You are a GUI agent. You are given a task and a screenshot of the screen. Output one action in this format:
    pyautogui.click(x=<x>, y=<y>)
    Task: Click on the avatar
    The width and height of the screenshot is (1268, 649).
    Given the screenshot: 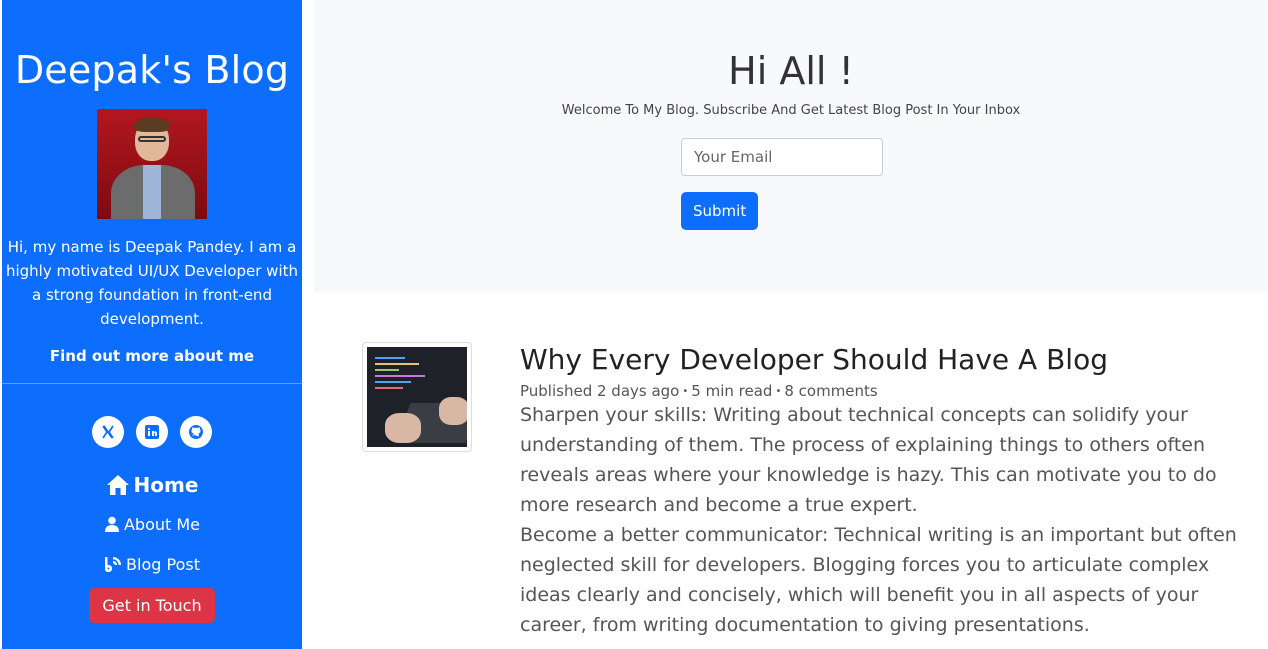 What is the action you would take?
    pyautogui.click(x=152, y=164)
    